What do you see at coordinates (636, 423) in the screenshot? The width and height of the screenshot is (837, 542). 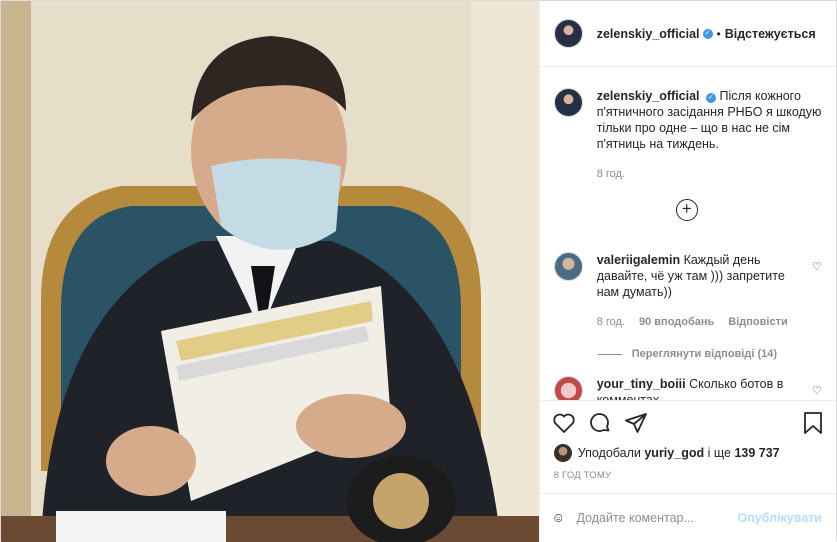 I see `share-paper-plane-icon` at bounding box center [636, 423].